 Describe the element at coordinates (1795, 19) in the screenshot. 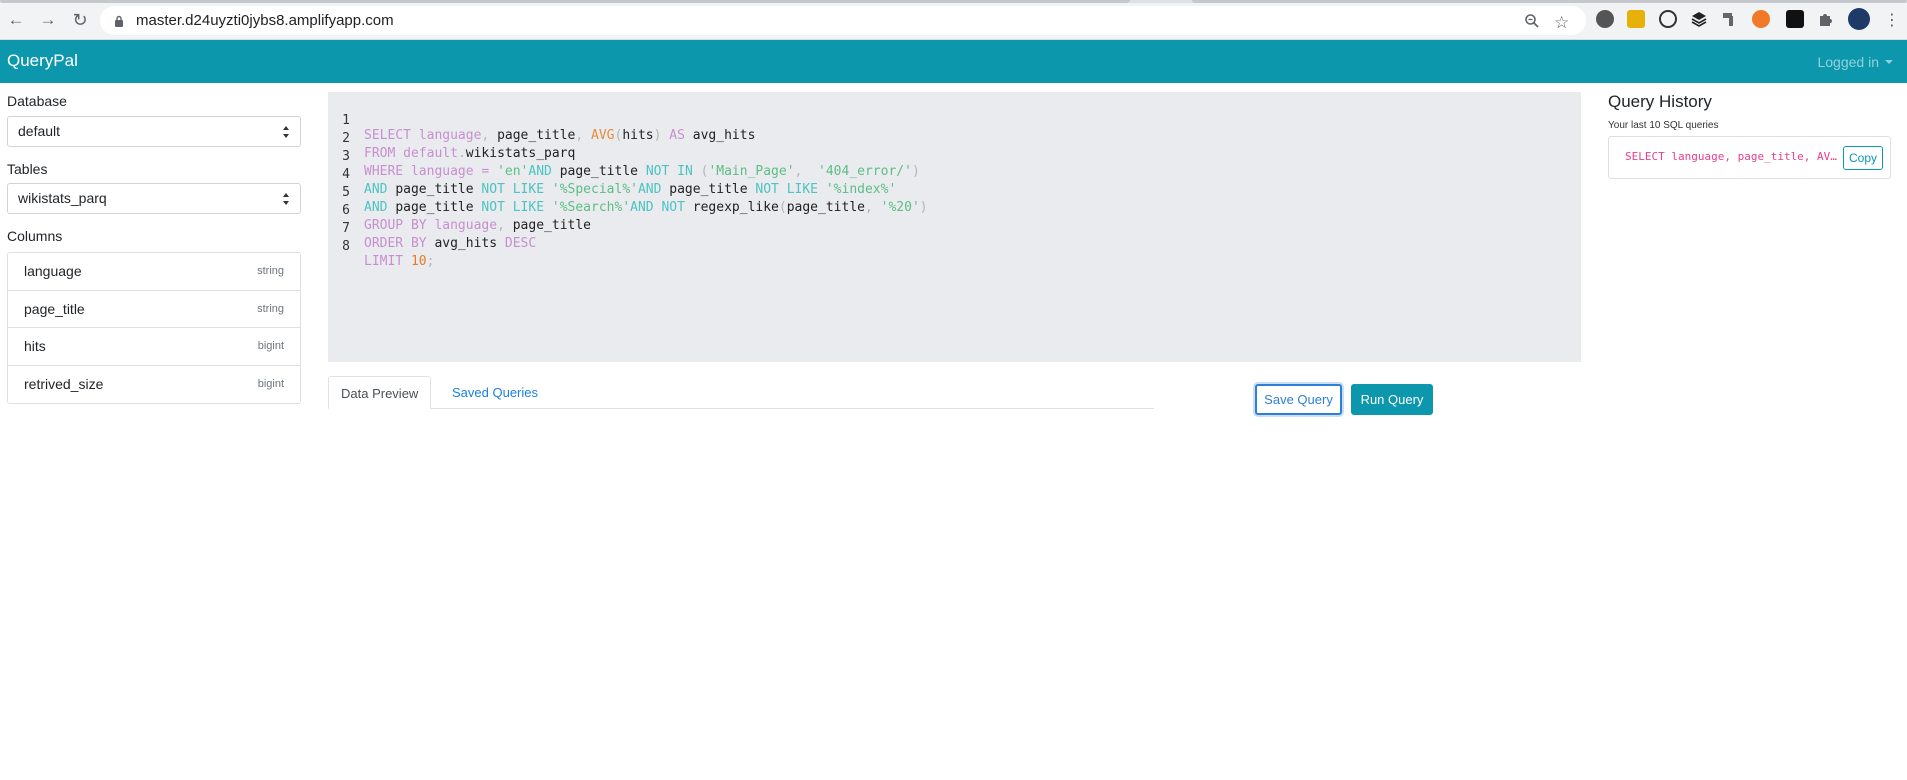

I see `jetbrains-icon` at that location.